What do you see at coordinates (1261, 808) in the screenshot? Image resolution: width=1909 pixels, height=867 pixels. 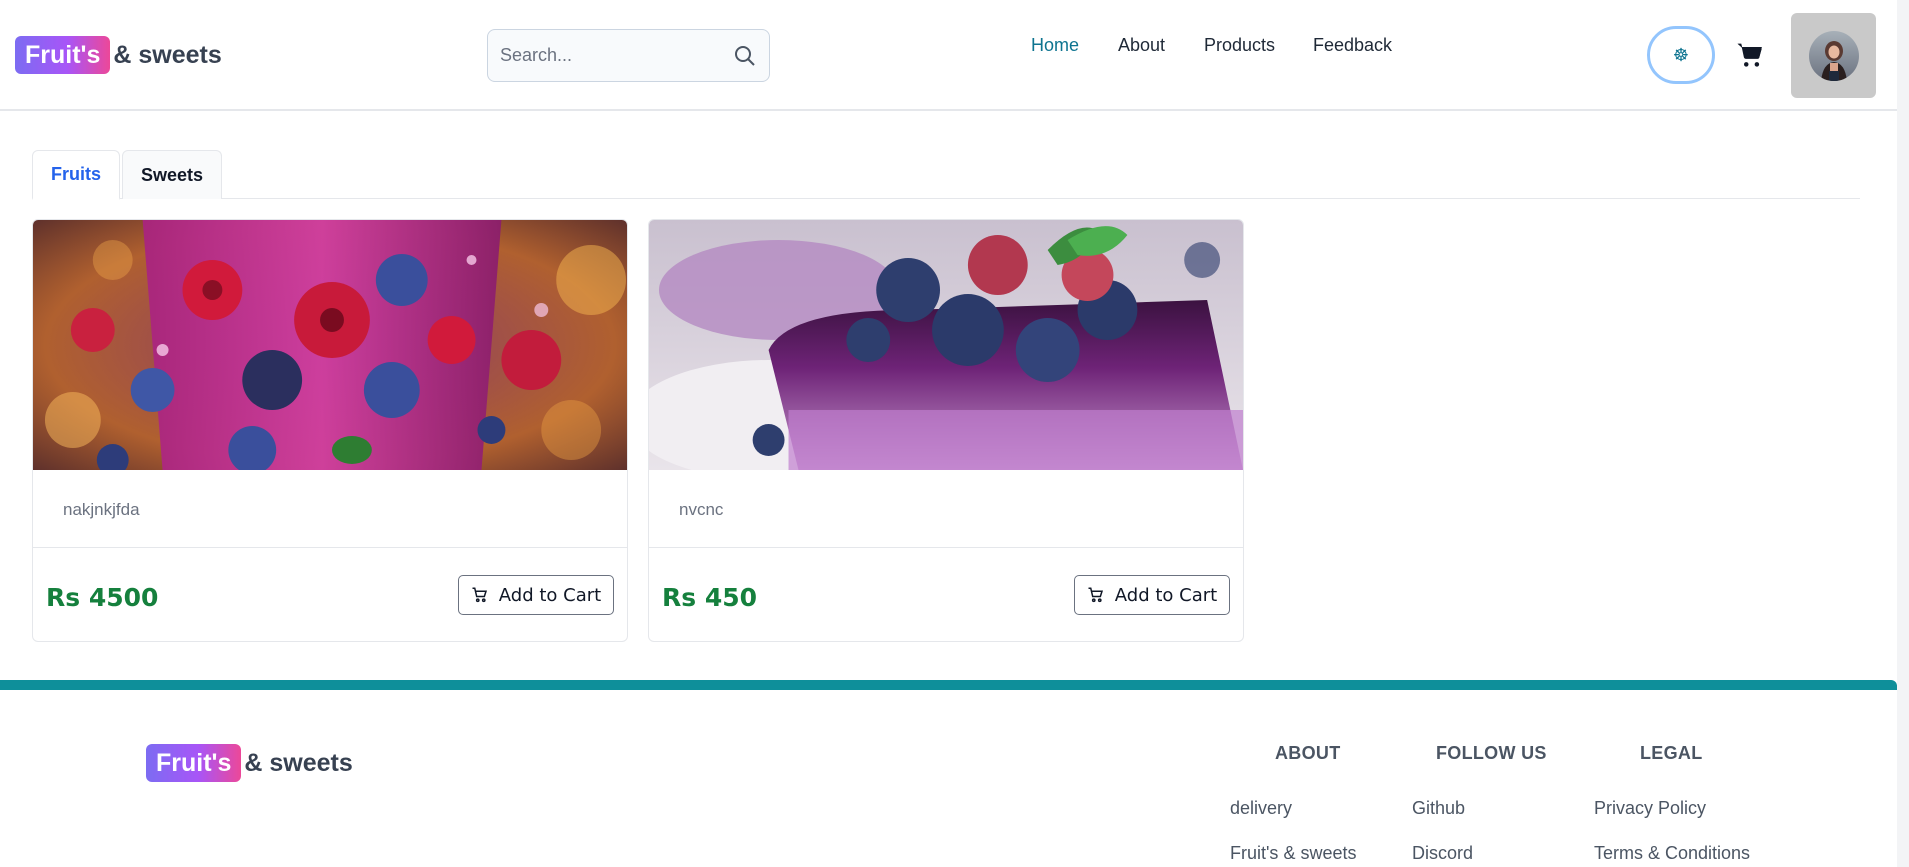 I see `footer-link-delivery: delivery` at bounding box center [1261, 808].